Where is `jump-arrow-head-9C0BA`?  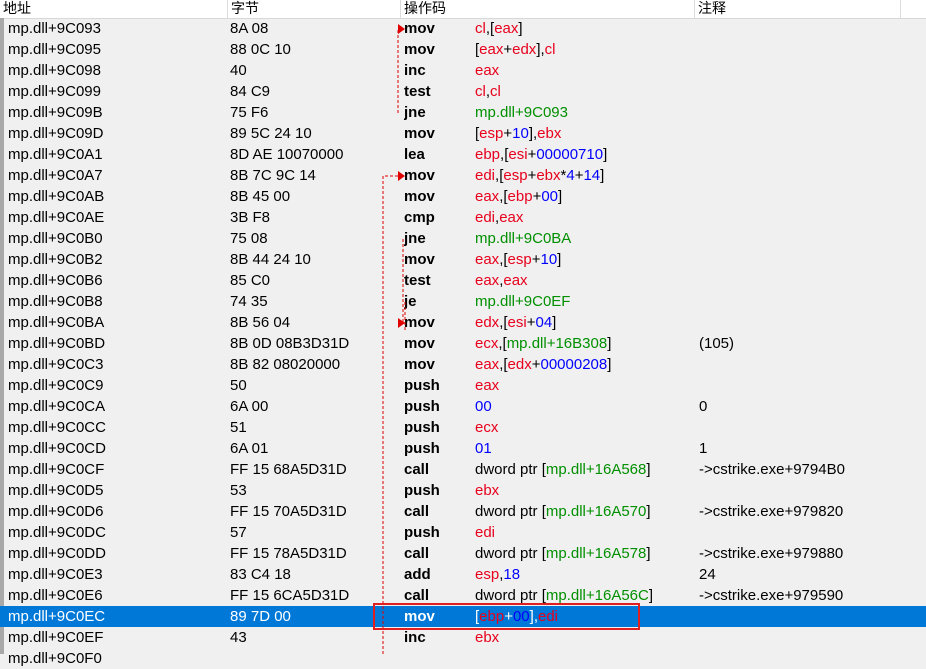 jump-arrow-head-9C0BA is located at coordinates (401, 323).